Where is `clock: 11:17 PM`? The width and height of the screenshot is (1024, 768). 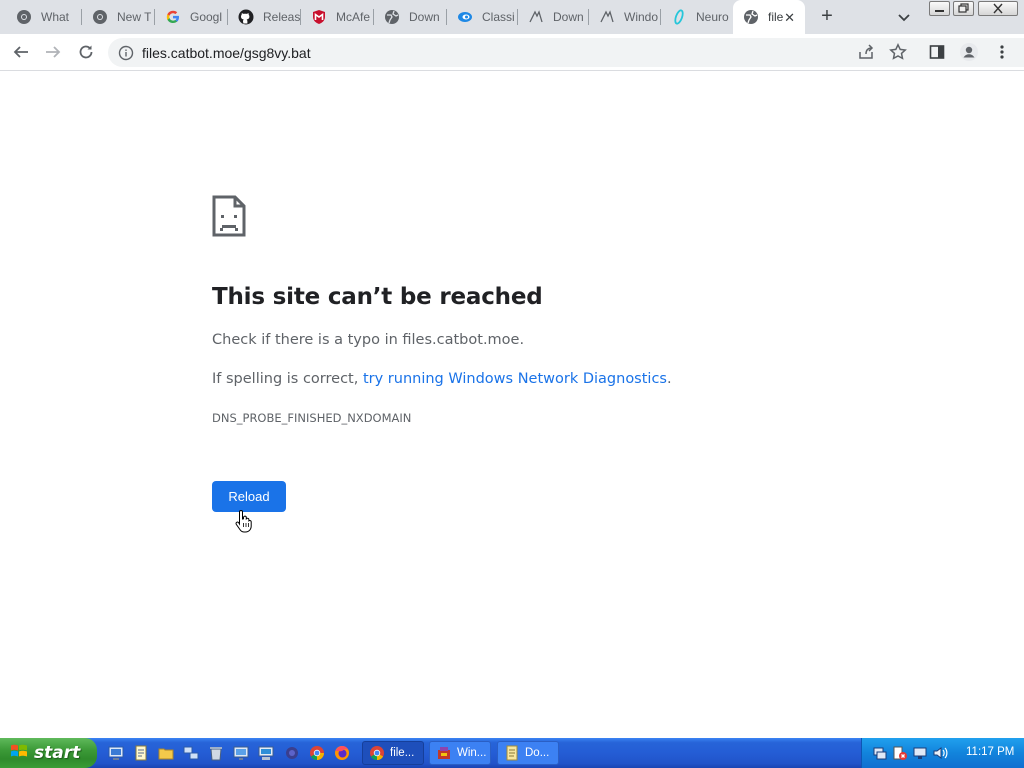 clock: 11:17 PM is located at coordinates (990, 752).